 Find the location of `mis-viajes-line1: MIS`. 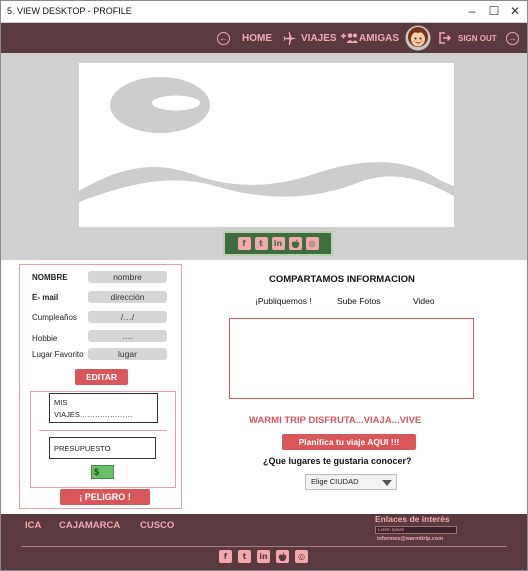

mis-viajes-line1: MIS is located at coordinates (61, 402).